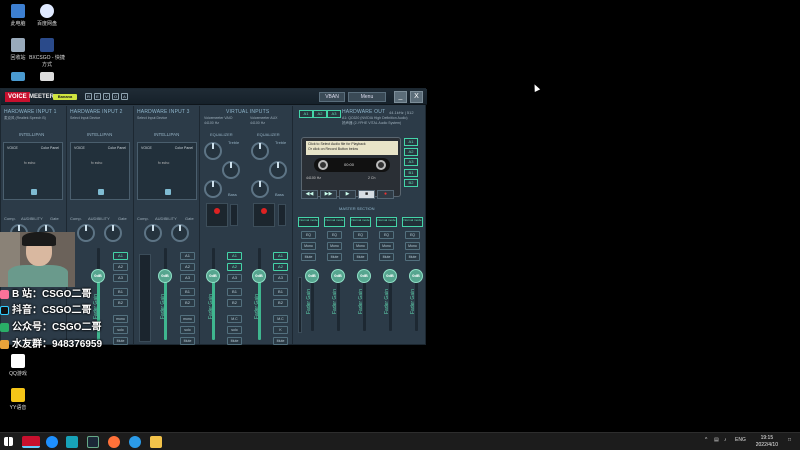 This screenshot has width=800, height=450. What do you see at coordinates (716, 440) in the screenshot?
I see `network-icon: ▤` at bounding box center [716, 440].